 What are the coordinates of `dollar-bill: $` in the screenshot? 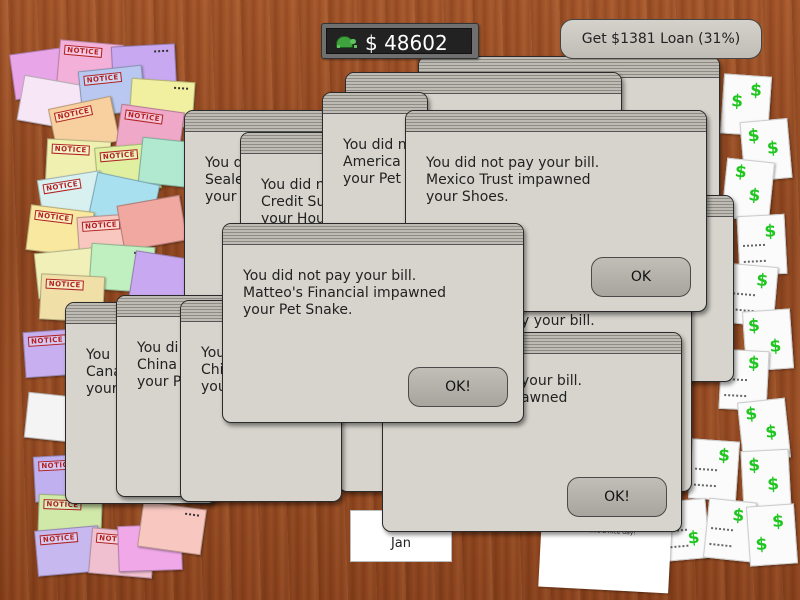 It's located at (714, 470).